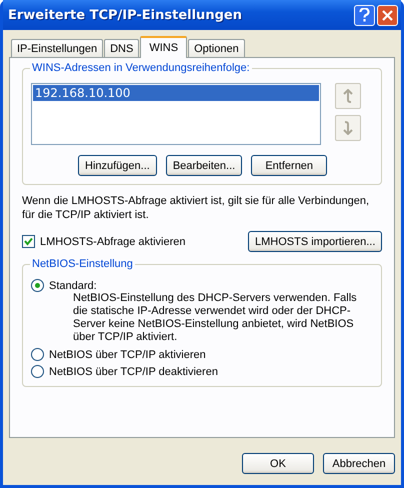  What do you see at coordinates (125, 15) in the screenshot?
I see `window-title: Erweiterte TCP/IP-Einstellungen` at bounding box center [125, 15].